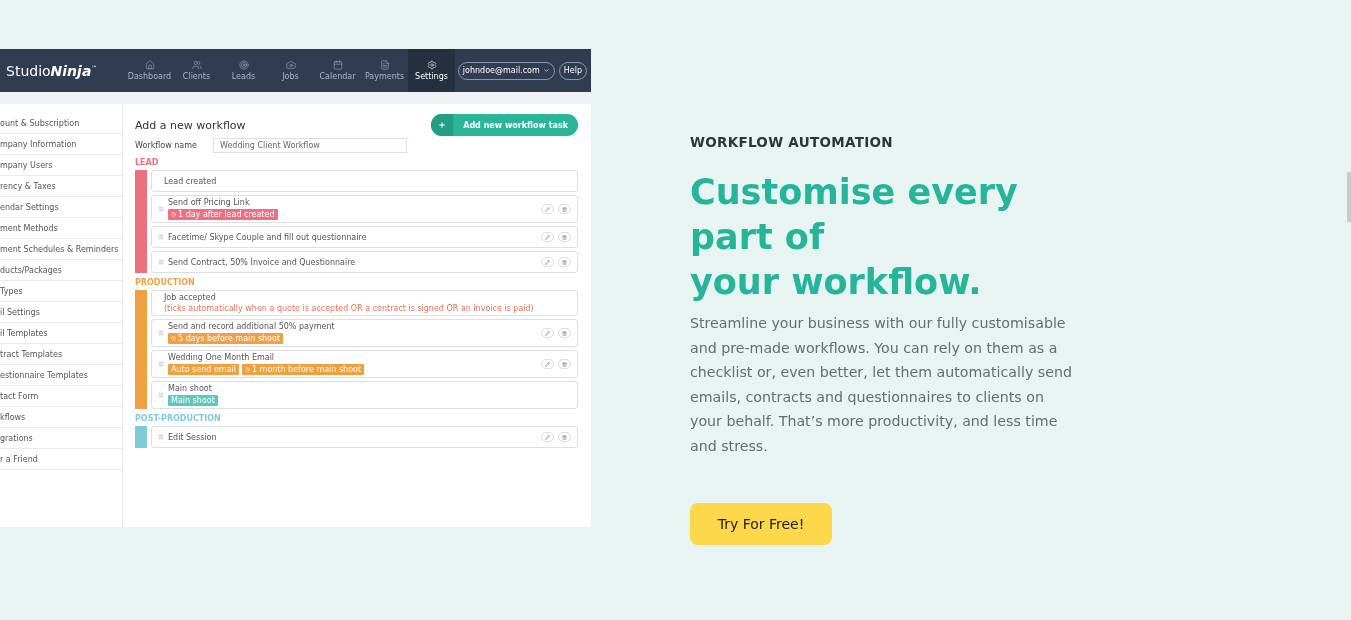 The height and width of the screenshot is (620, 1351). Describe the element at coordinates (61, 312) in the screenshot. I see `sidebar-item: il Settings` at that location.